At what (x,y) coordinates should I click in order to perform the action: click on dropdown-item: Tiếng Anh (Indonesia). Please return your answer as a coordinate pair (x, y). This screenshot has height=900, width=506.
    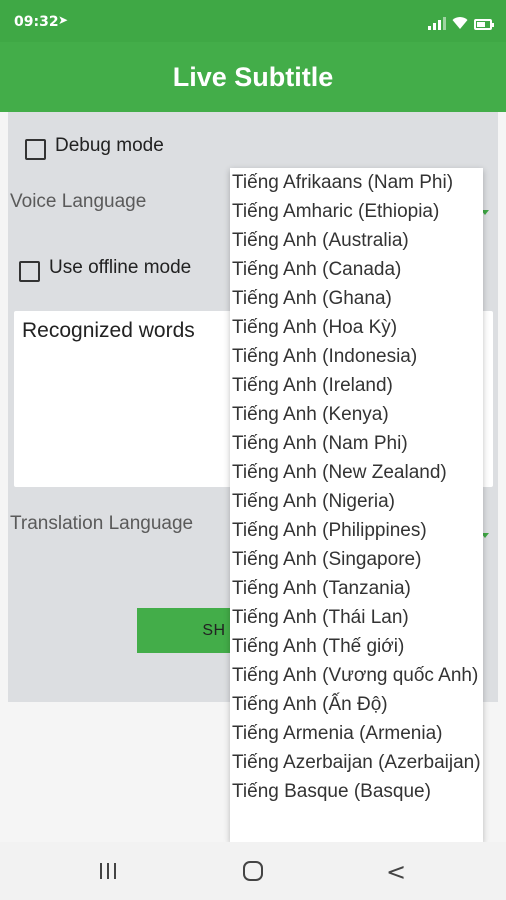
    Looking at the image, I should click on (356, 356).